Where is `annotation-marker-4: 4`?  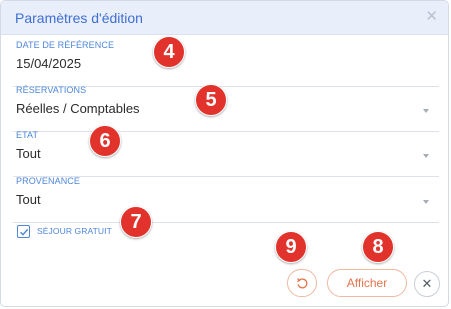 annotation-marker-4: 4 is located at coordinates (169, 52).